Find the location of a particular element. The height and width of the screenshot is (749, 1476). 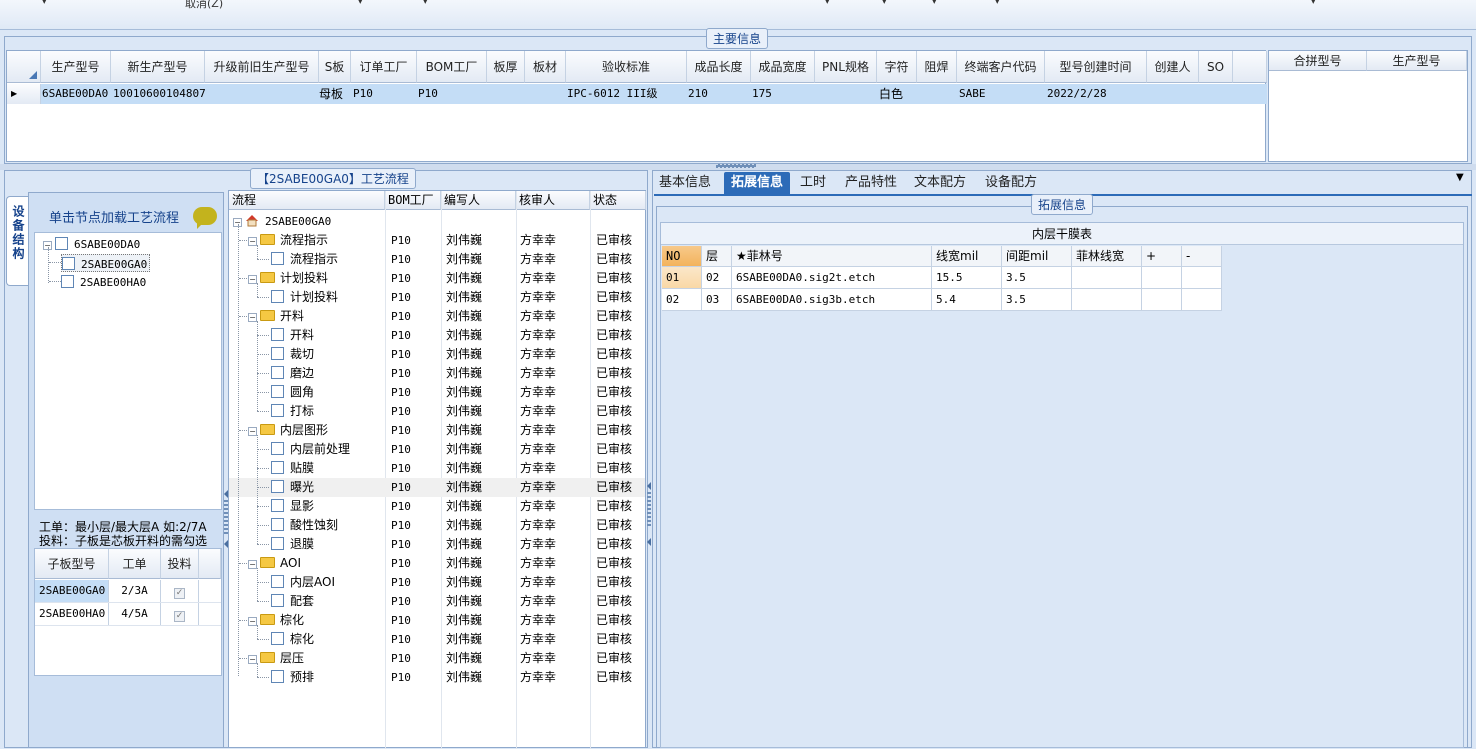

col-header: S板 is located at coordinates (335, 67).